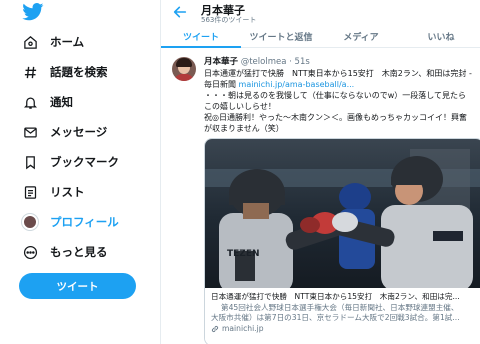 This screenshot has width=480, height=344. What do you see at coordinates (302, 62) in the screenshot?
I see `tweet-timestamp: 51s` at bounding box center [302, 62].